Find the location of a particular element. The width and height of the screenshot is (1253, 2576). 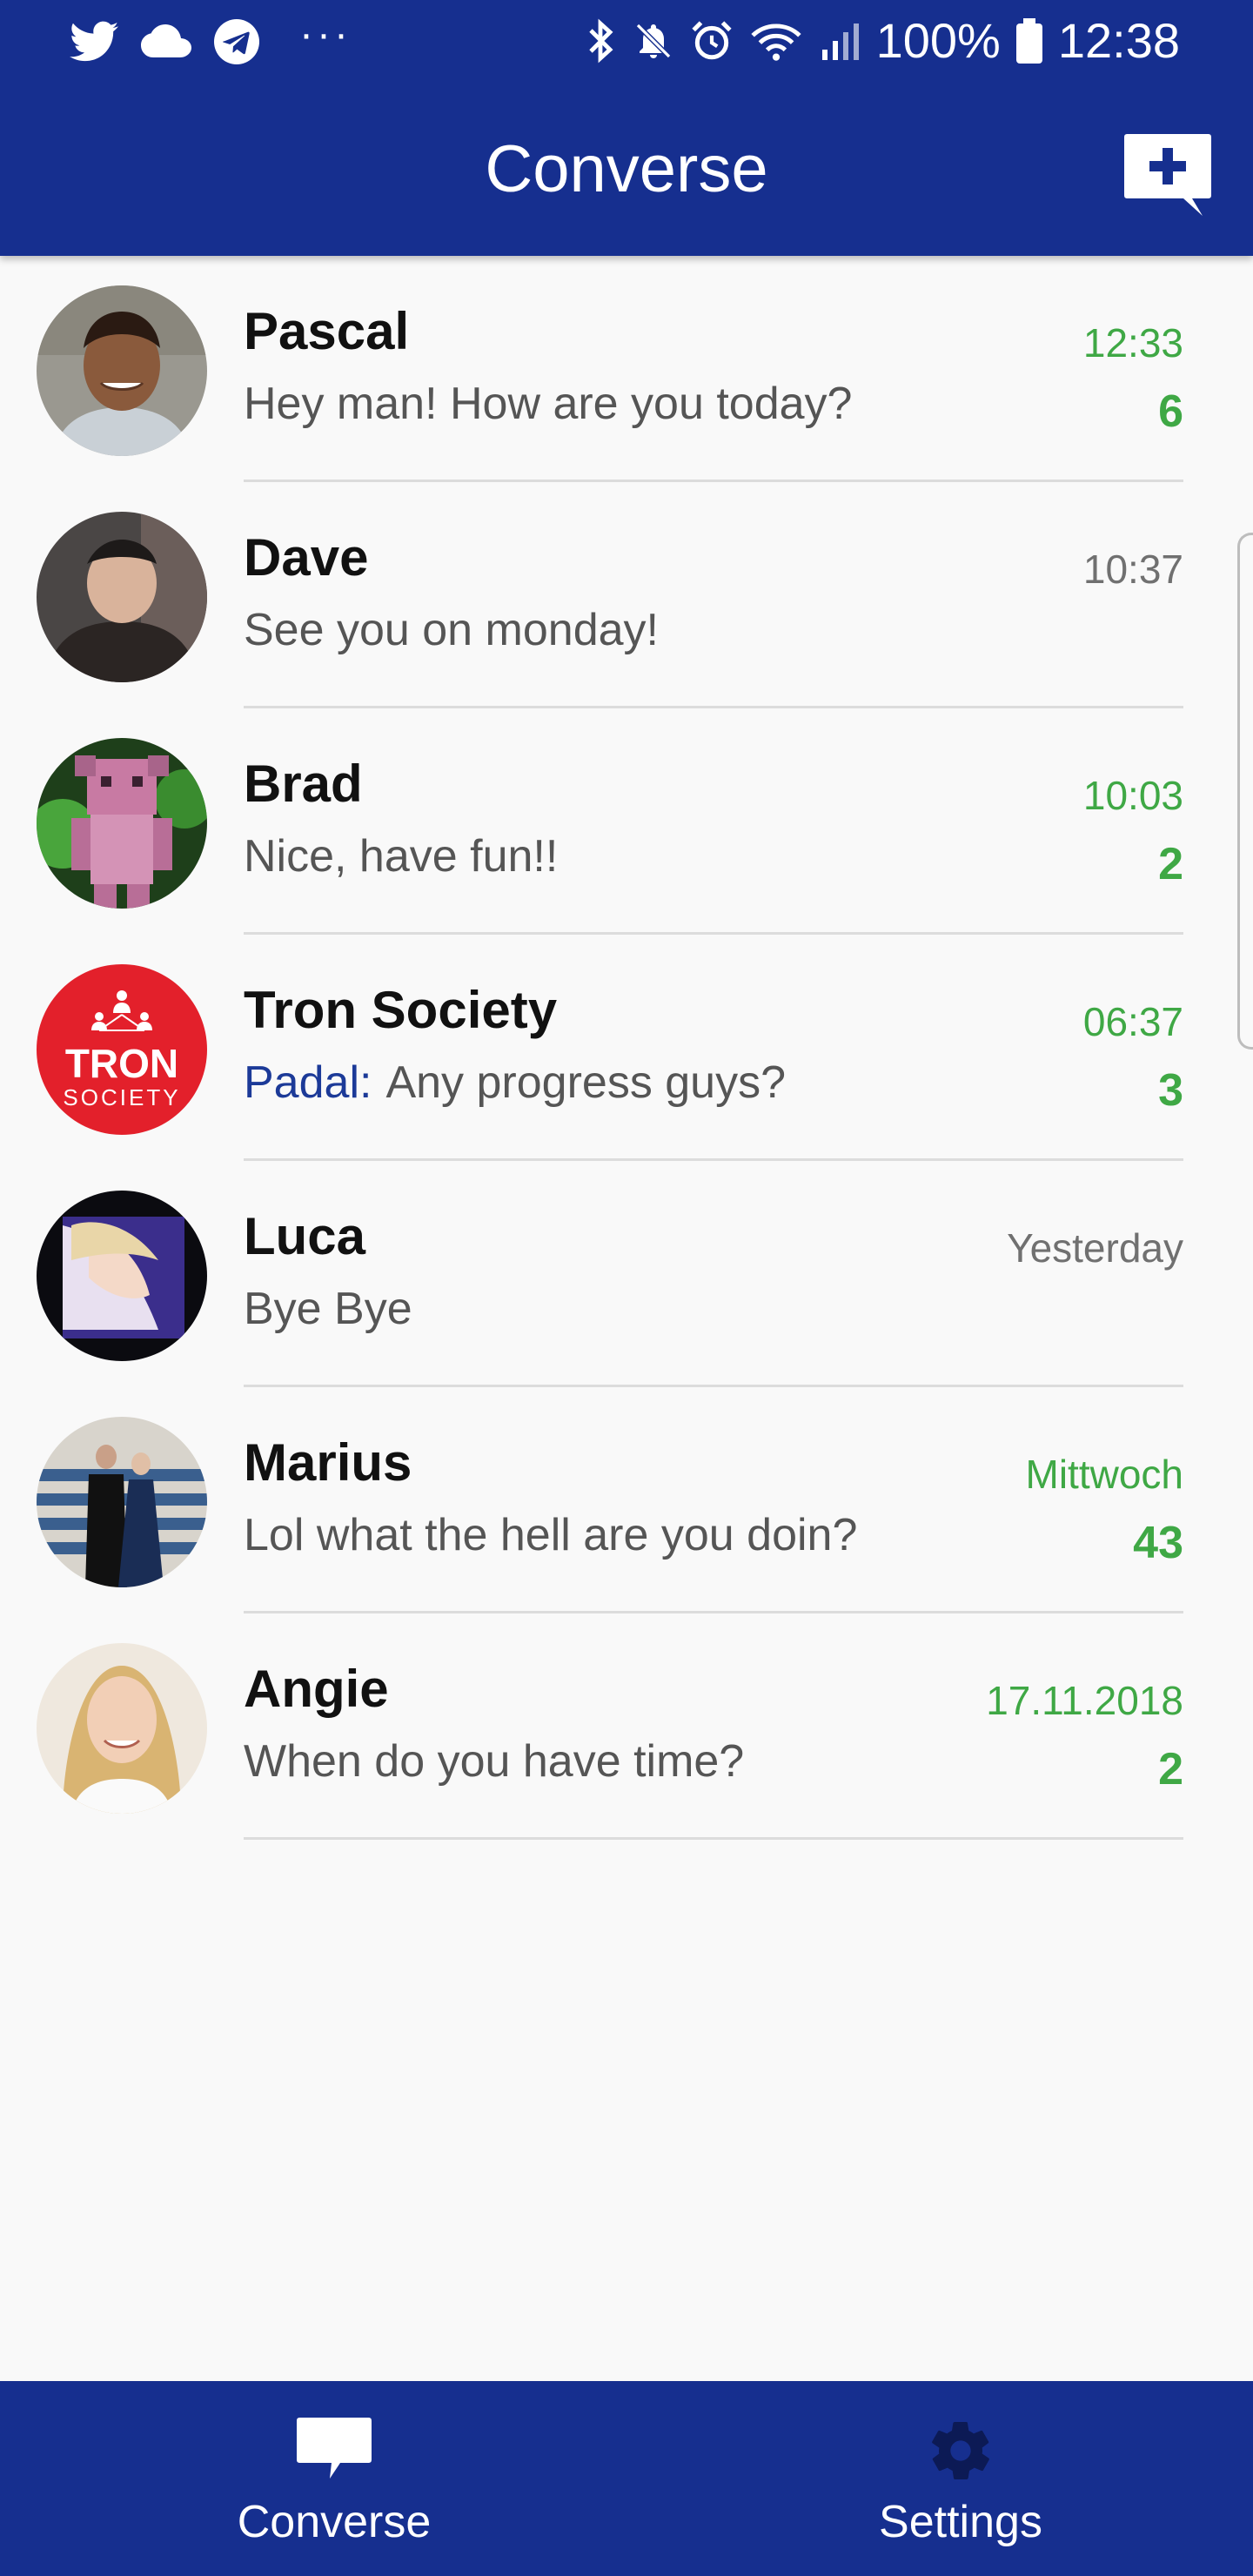

chat-preview: See you on monday! is located at coordinates (451, 630).